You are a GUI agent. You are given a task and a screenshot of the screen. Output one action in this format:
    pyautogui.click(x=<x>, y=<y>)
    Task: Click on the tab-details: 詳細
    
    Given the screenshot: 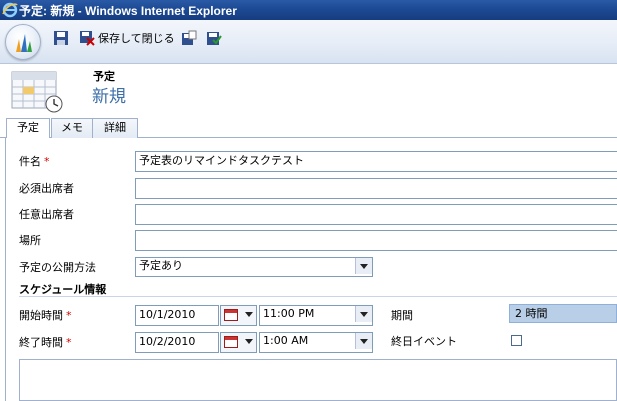 What is the action you would take?
    pyautogui.click(x=115, y=128)
    